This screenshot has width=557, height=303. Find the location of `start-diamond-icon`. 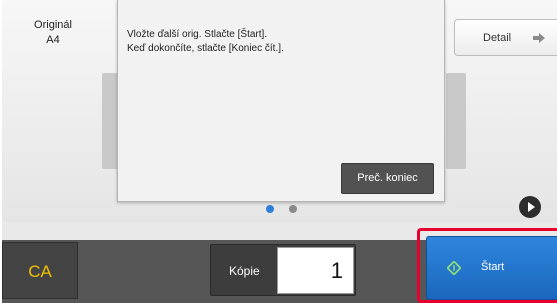

start-diamond-icon is located at coordinates (454, 270).